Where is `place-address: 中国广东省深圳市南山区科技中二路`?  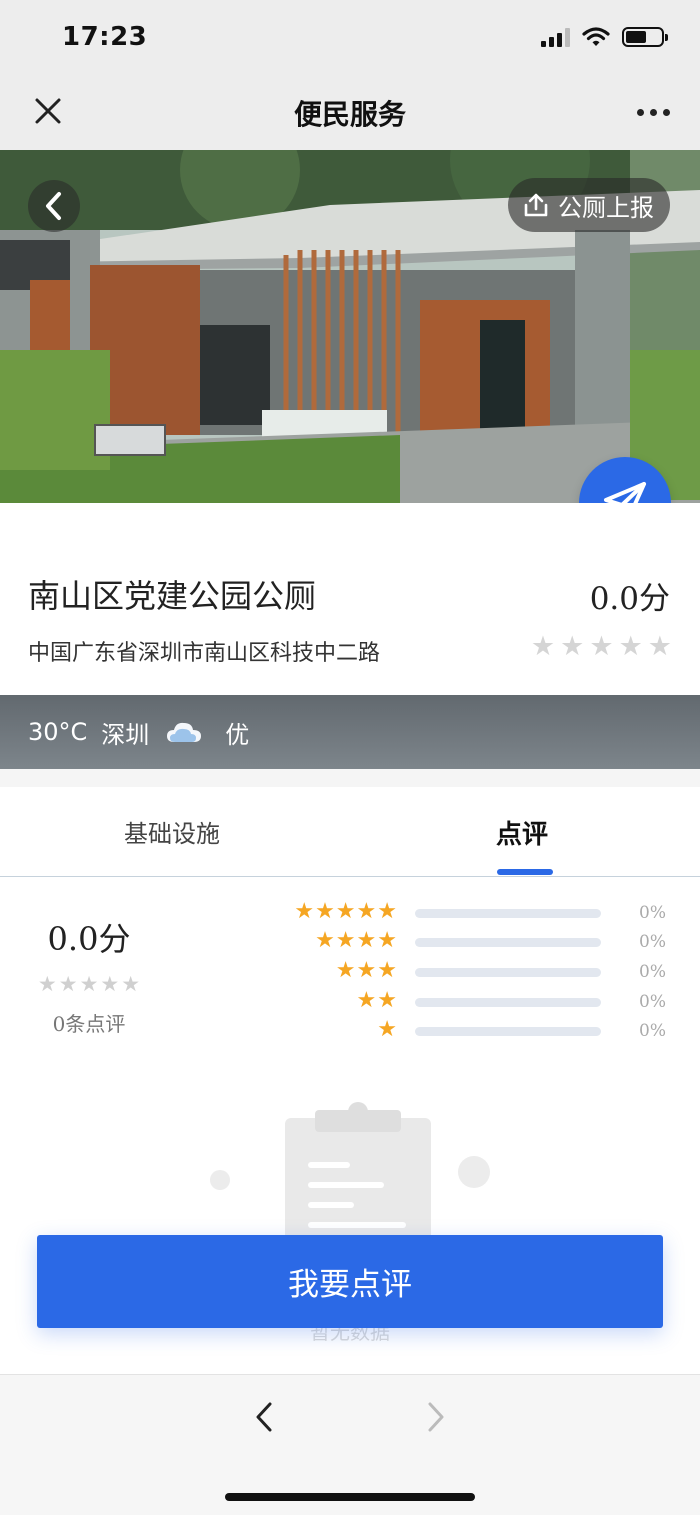
place-address: 中国广东省深圳市南山区科技中二路 is located at coordinates (204, 653).